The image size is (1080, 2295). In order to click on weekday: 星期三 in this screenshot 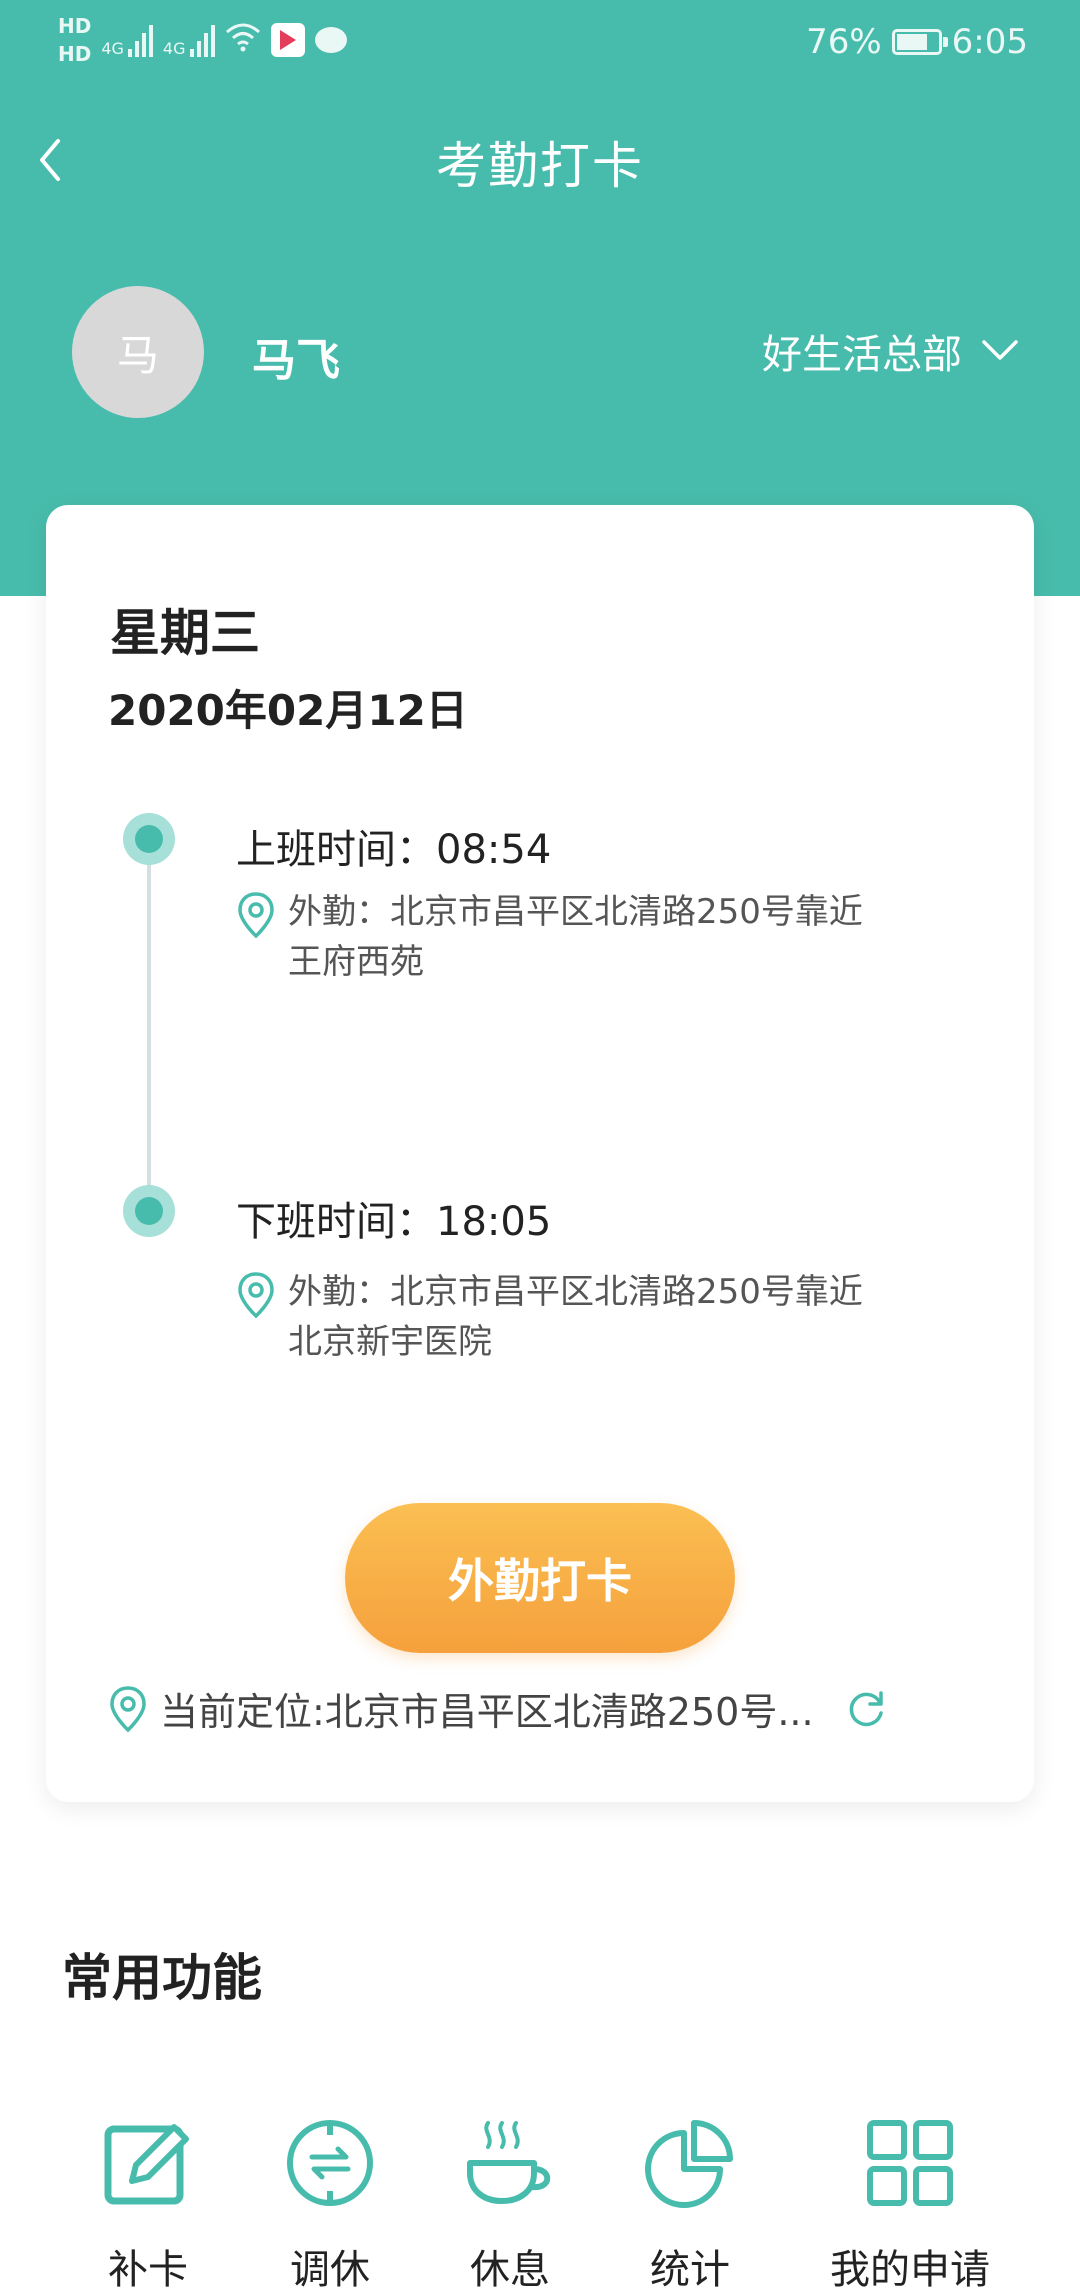, I will do `click(185, 633)`.